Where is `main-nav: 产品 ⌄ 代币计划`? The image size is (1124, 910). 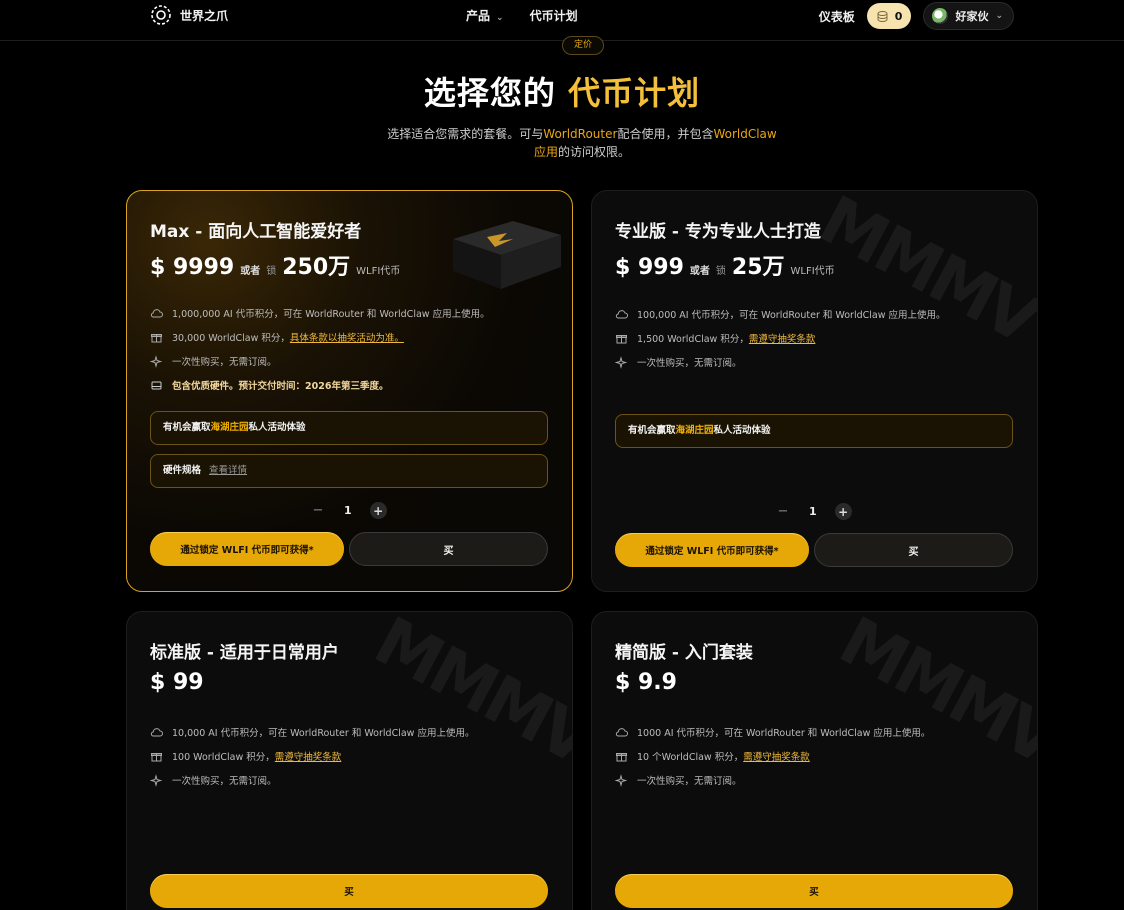 main-nav: 产品 ⌄ 代币计划 is located at coordinates (522, 15).